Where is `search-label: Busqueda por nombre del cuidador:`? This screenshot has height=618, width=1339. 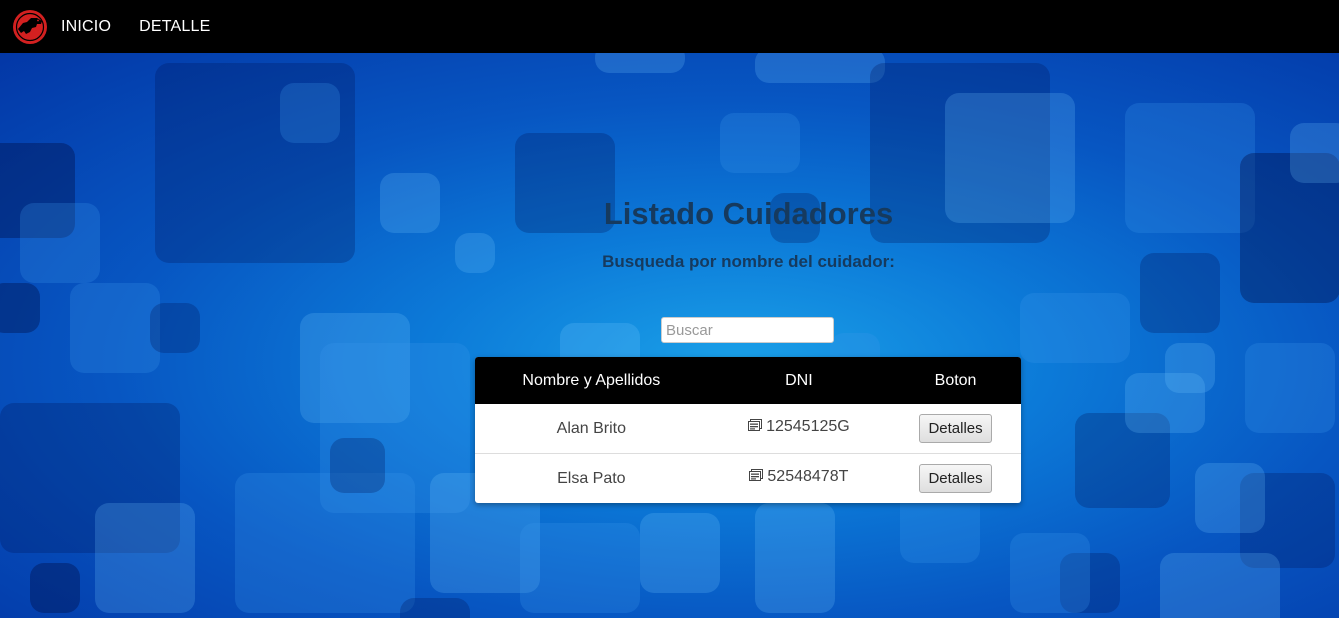 search-label: Busqueda por nombre del cuidador: is located at coordinates (748, 261).